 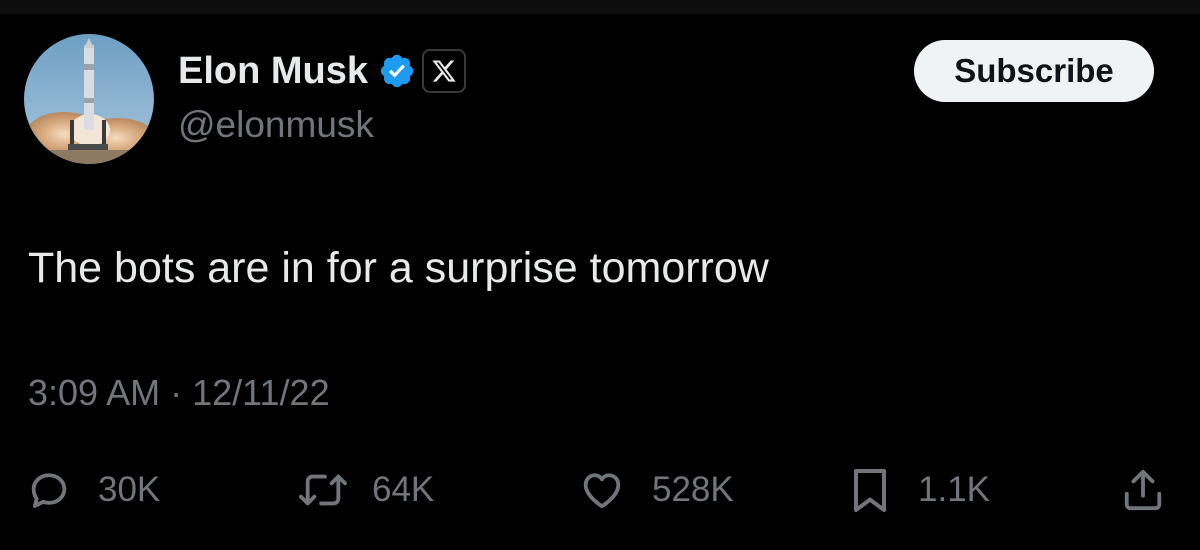 I want to click on like-button: 528K, so click(x=656, y=490).